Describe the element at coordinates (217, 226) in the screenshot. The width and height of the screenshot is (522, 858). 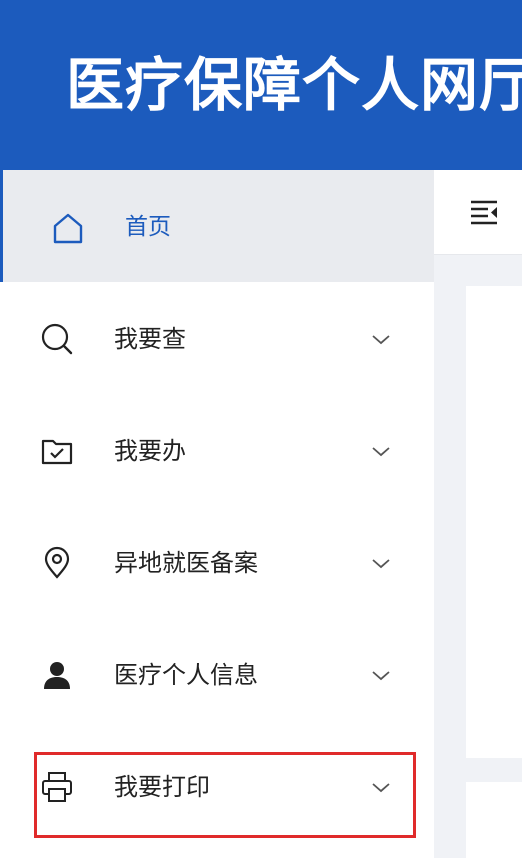
I see `sidebar-item-home: 首页` at that location.